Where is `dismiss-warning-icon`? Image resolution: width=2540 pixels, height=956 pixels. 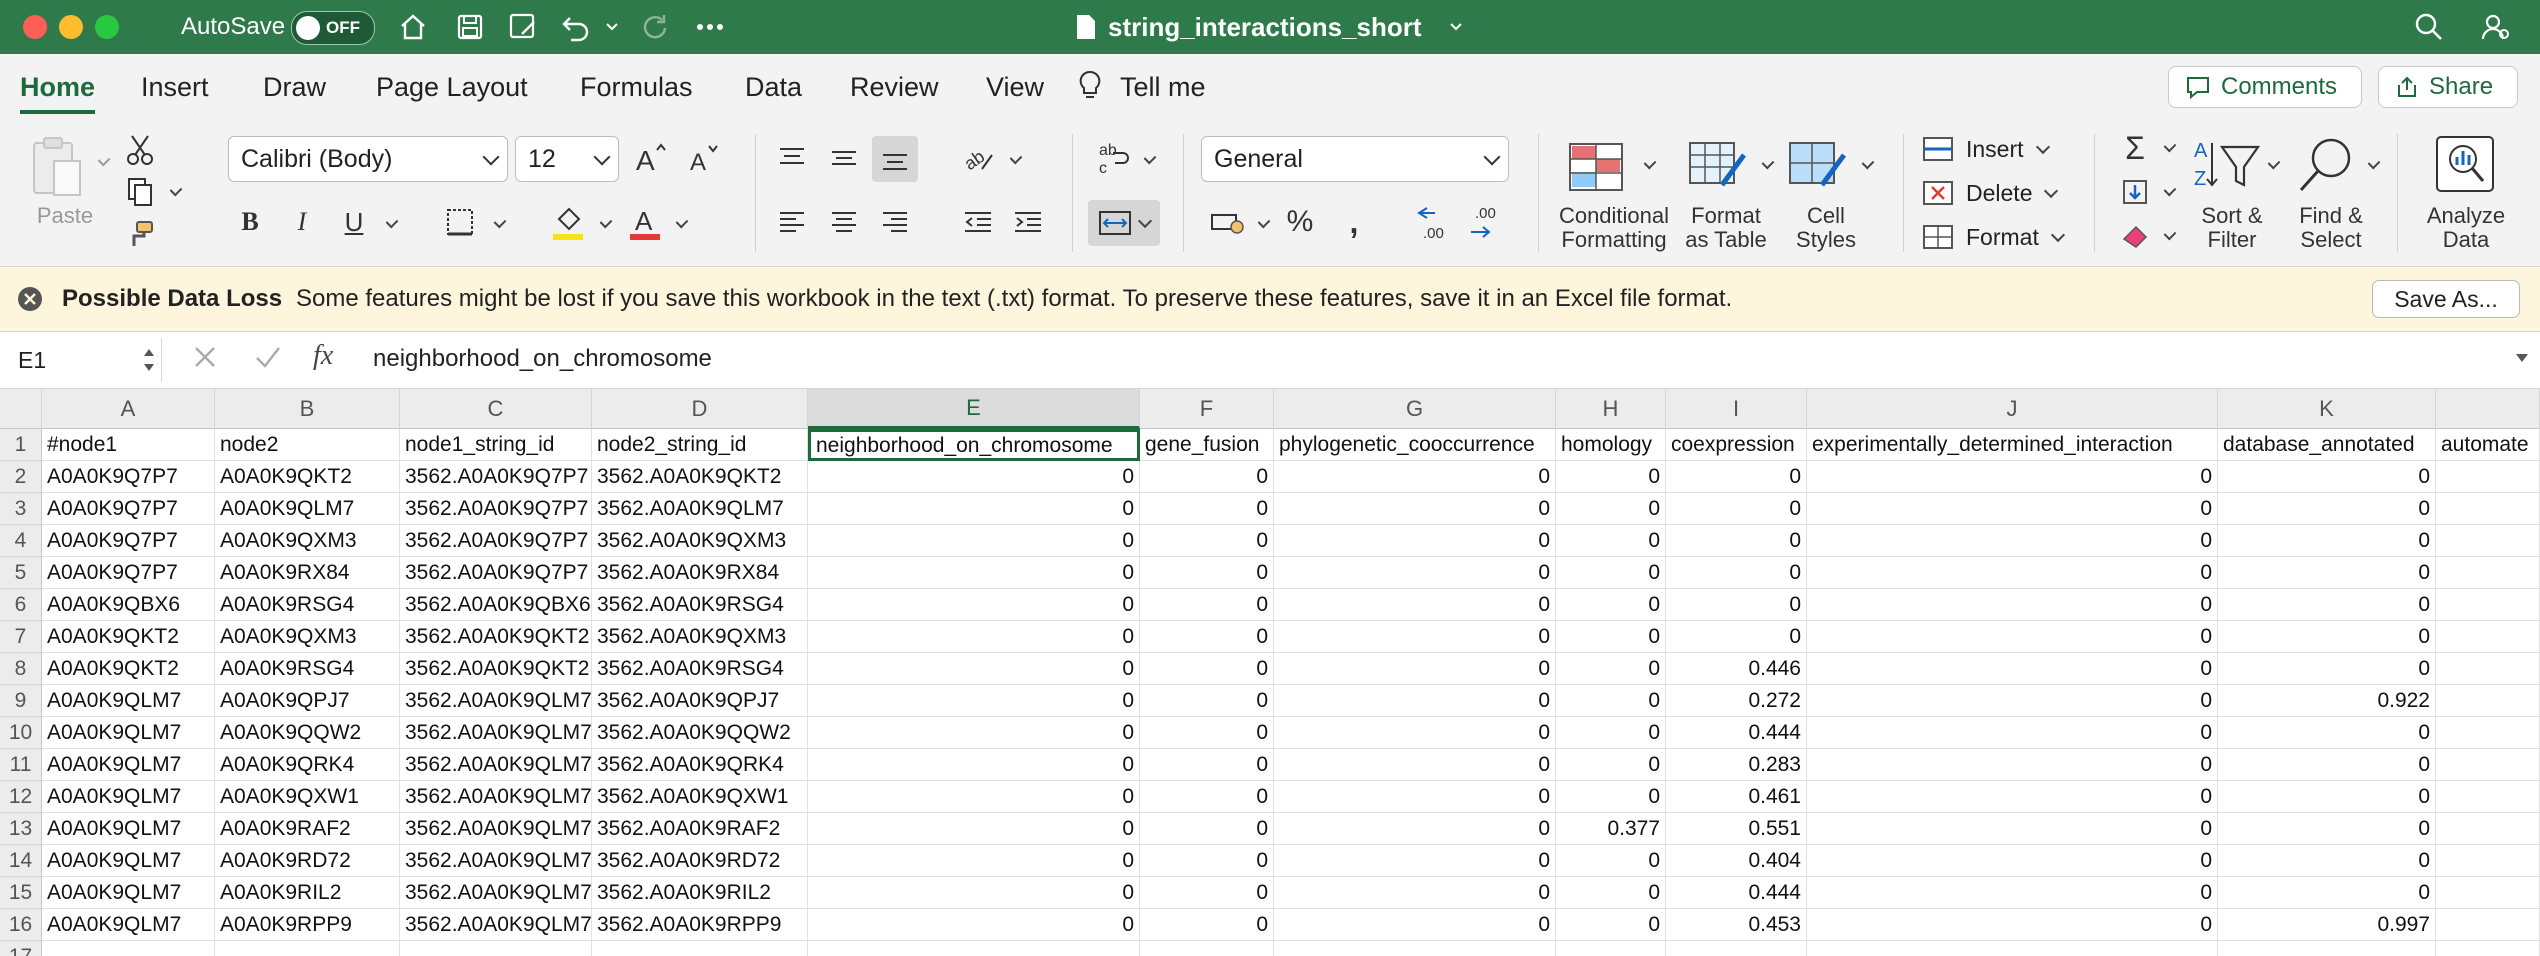 dismiss-warning-icon is located at coordinates (30, 301).